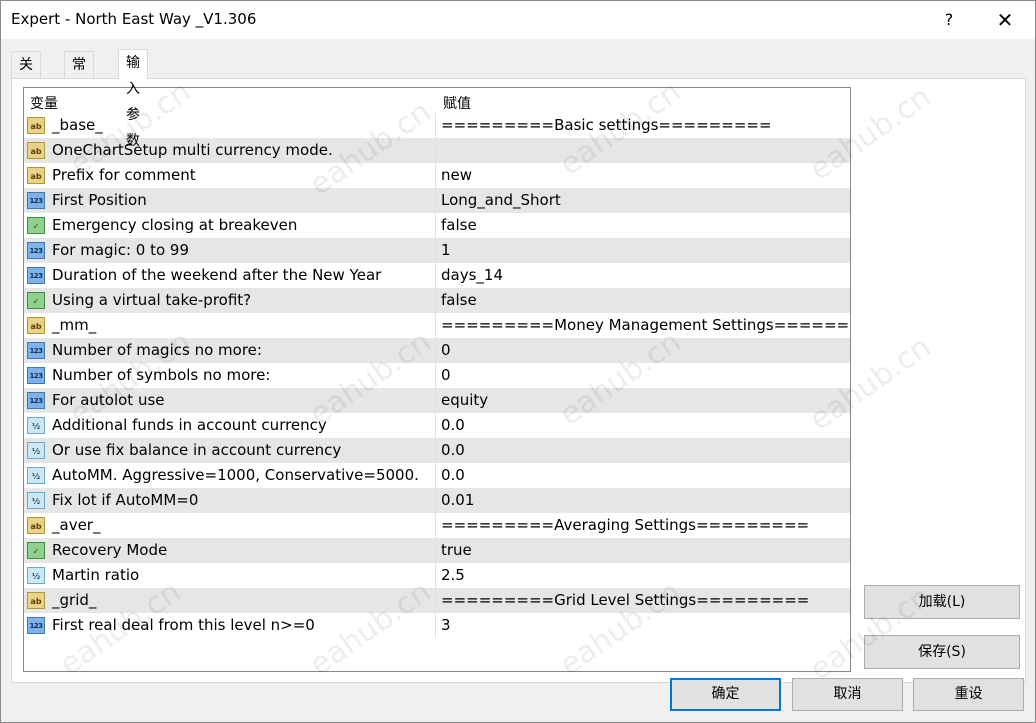 Image resolution: width=1036 pixels, height=723 pixels. Describe the element at coordinates (230, 625) in the screenshot. I see `variable-cell: 123 First real deal from this level n>=0` at that location.